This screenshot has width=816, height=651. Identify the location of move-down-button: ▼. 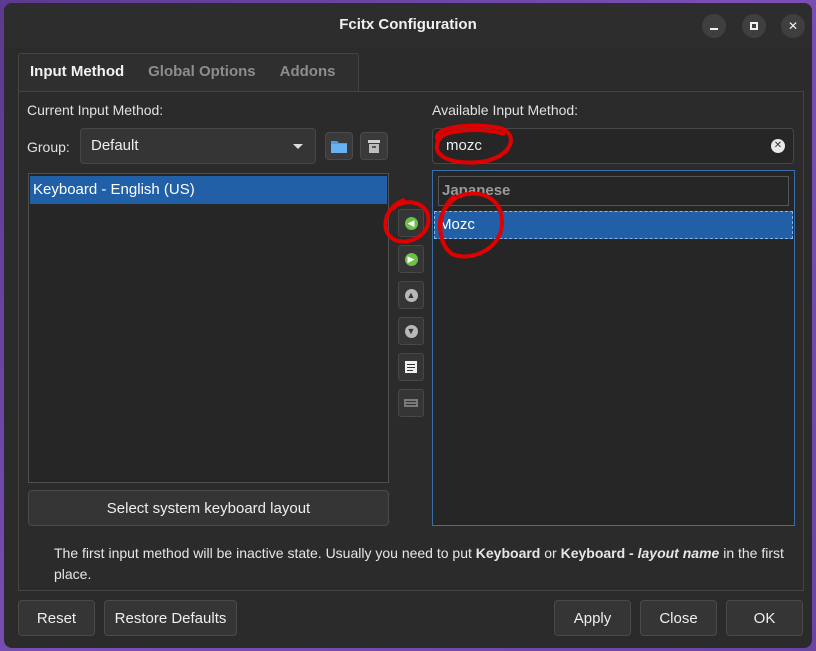
(411, 331).